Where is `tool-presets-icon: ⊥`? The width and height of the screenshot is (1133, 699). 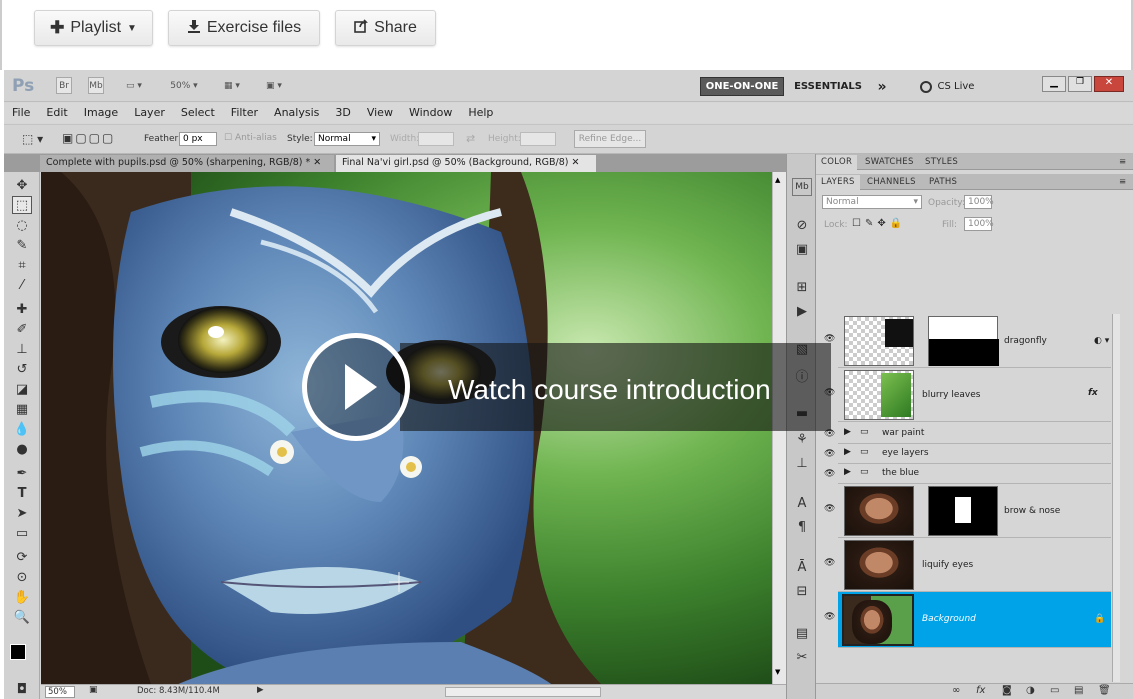 tool-presets-icon: ⊥ is located at coordinates (802, 463).